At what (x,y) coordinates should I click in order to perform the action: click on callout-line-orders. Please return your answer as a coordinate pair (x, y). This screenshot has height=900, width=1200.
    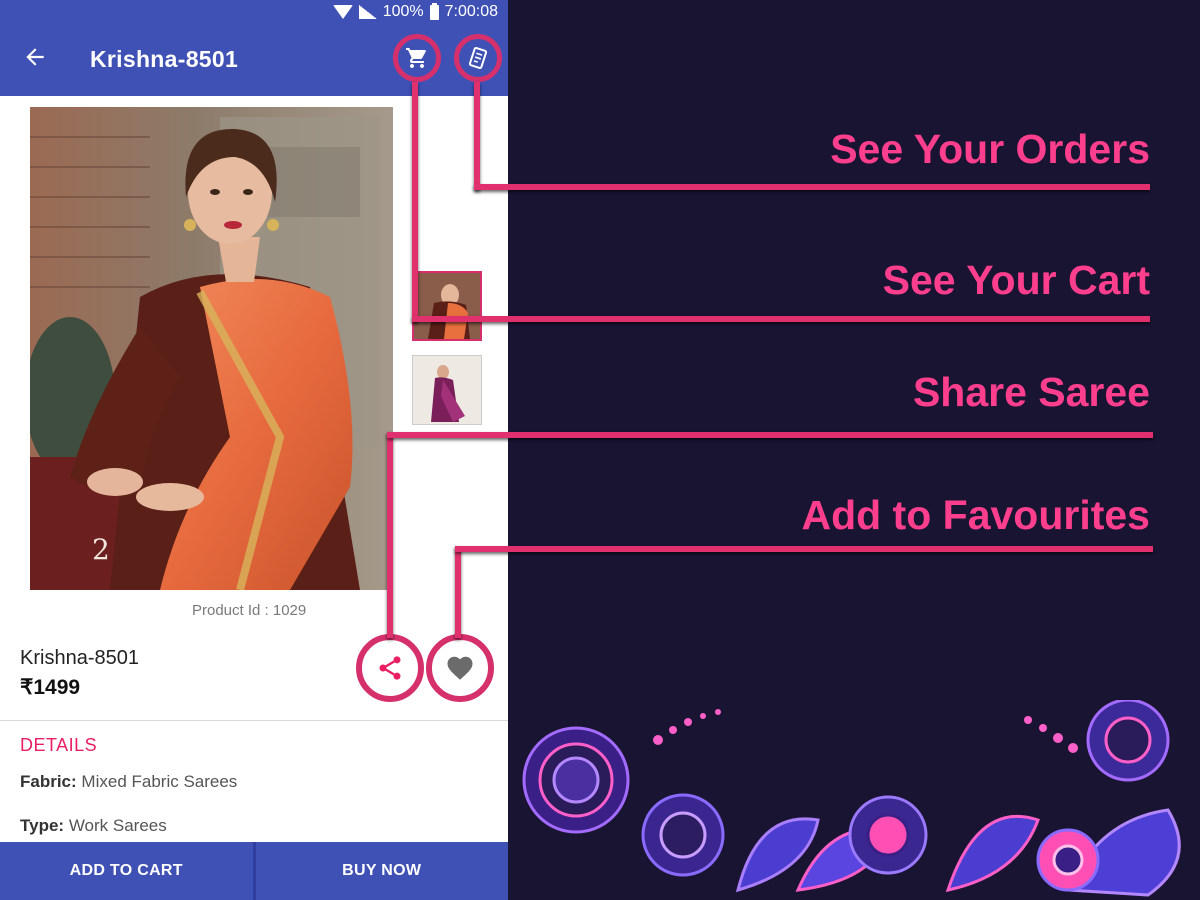
    Looking at the image, I should click on (812, 187).